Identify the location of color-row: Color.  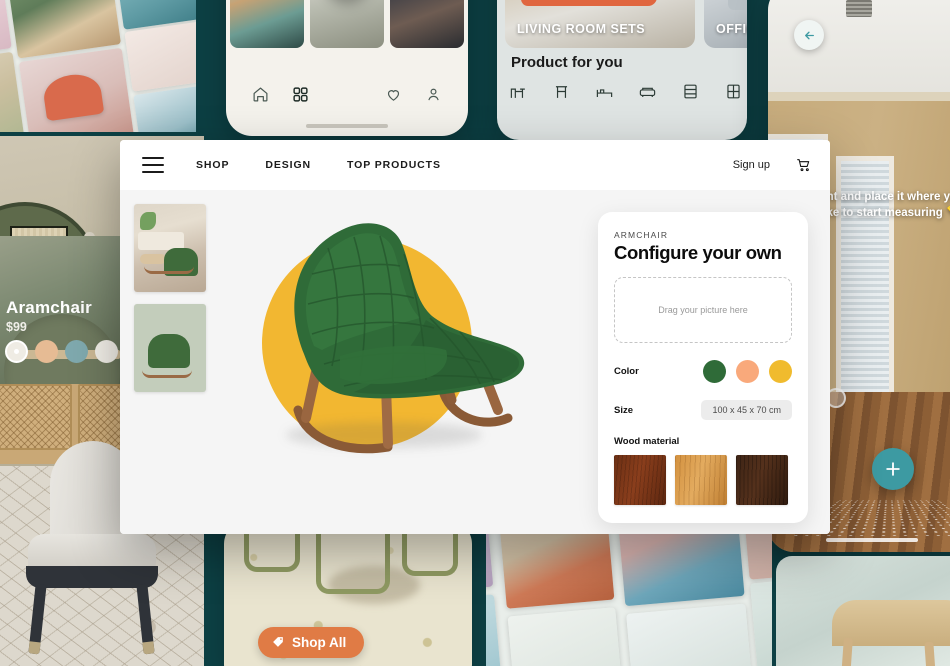
(703, 371).